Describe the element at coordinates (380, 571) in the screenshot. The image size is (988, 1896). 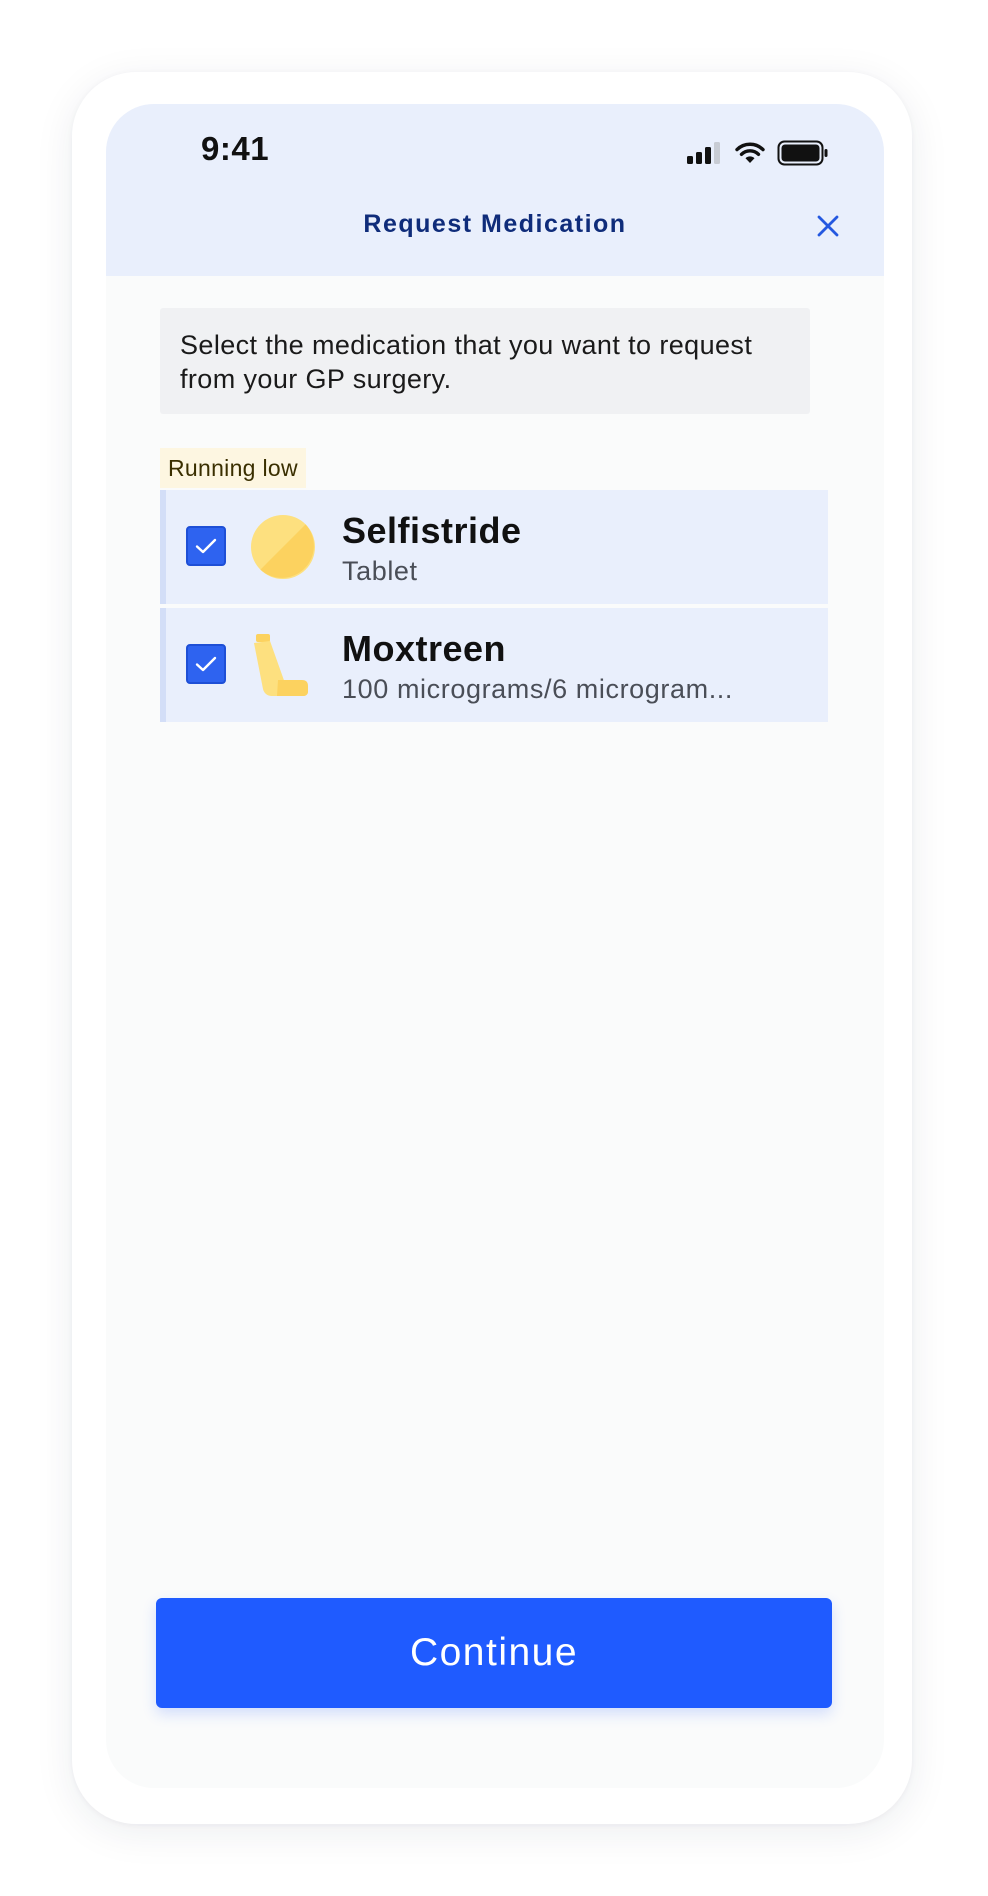
I see `medication-detail: Tablet` at that location.